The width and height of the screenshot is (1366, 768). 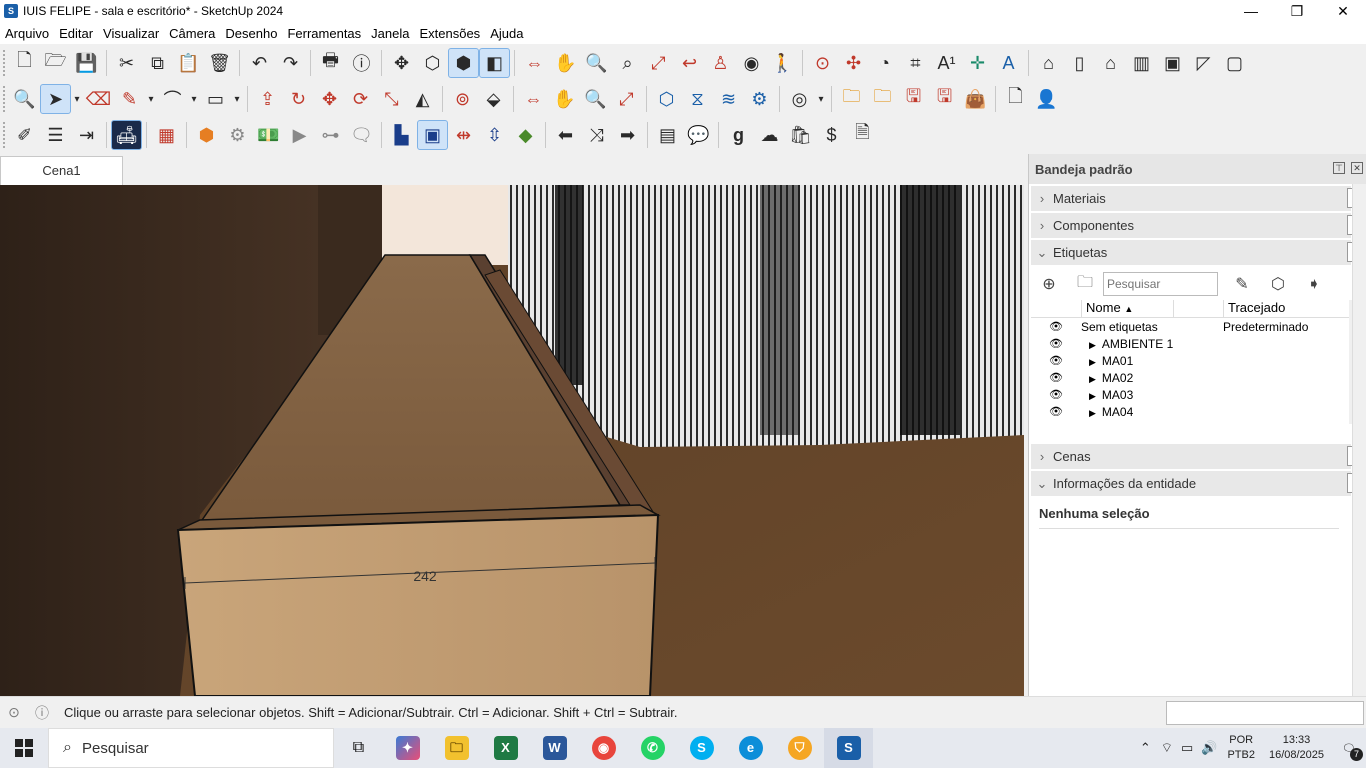 I want to click on panel-componentes: › Componentes ✕, so click(x=1198, y=225).